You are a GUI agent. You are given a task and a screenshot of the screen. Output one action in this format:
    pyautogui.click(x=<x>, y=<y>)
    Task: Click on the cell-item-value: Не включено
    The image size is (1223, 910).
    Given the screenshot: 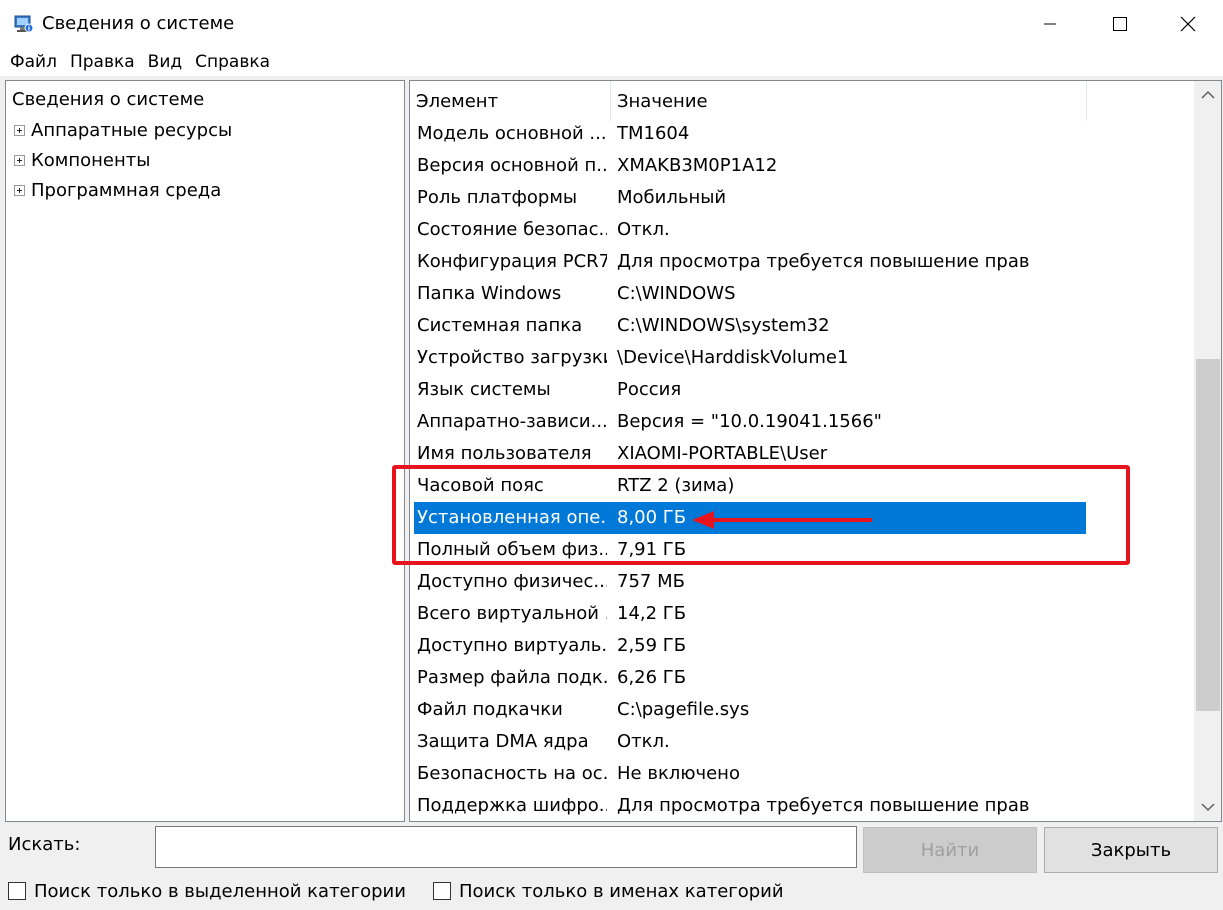 What is the action you would take?
    pyautogui.click(x=678, y=773)
    